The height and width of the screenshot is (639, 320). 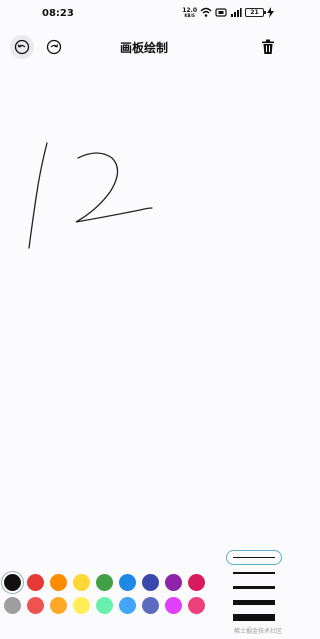 I want to click on battery-level: 21, so click(x=254, y=12).